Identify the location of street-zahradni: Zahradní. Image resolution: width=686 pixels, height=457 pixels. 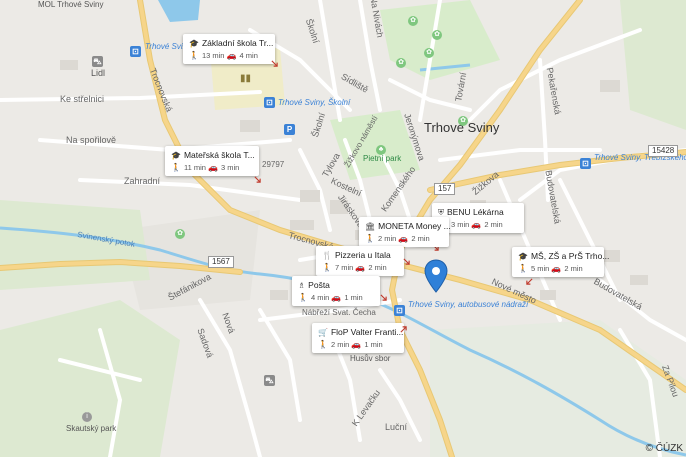
(142, 181).